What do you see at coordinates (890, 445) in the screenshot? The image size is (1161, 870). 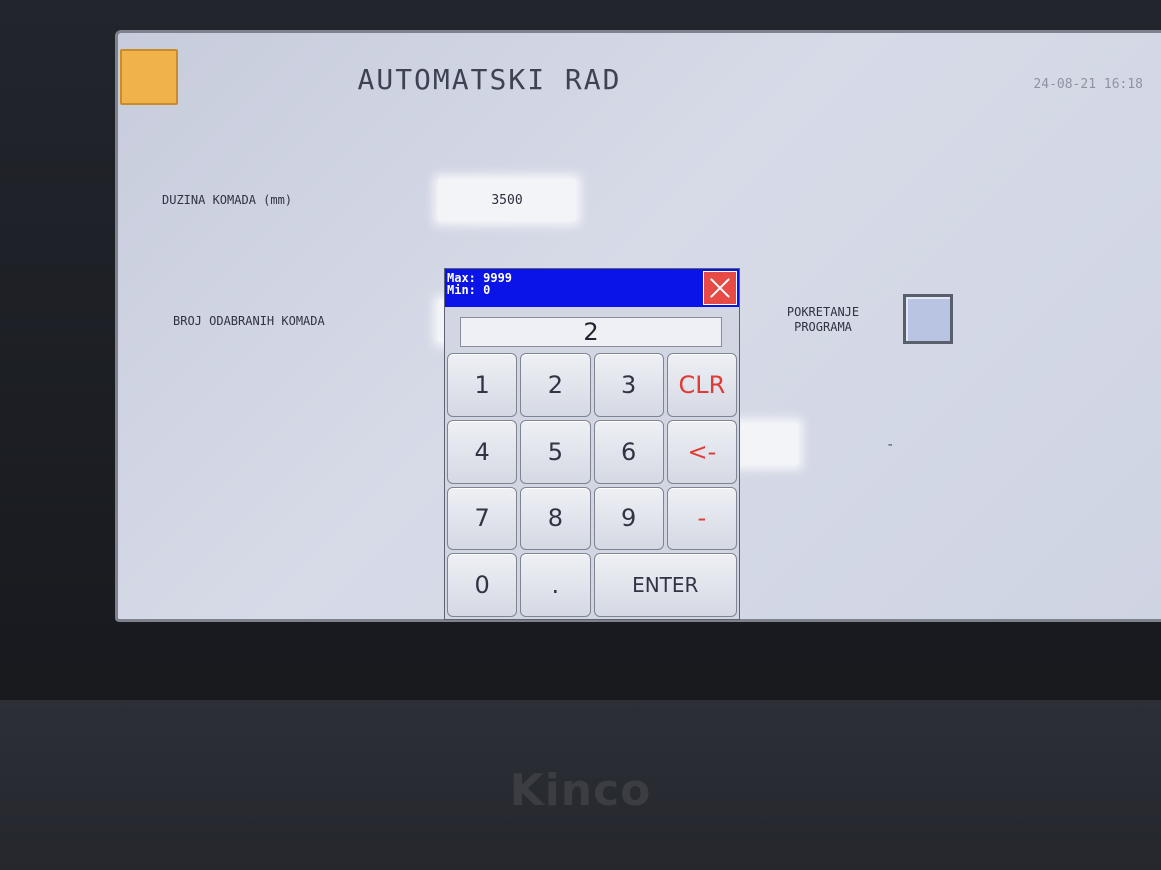 I see `dash-text: -` at bounding box center [890, 445].